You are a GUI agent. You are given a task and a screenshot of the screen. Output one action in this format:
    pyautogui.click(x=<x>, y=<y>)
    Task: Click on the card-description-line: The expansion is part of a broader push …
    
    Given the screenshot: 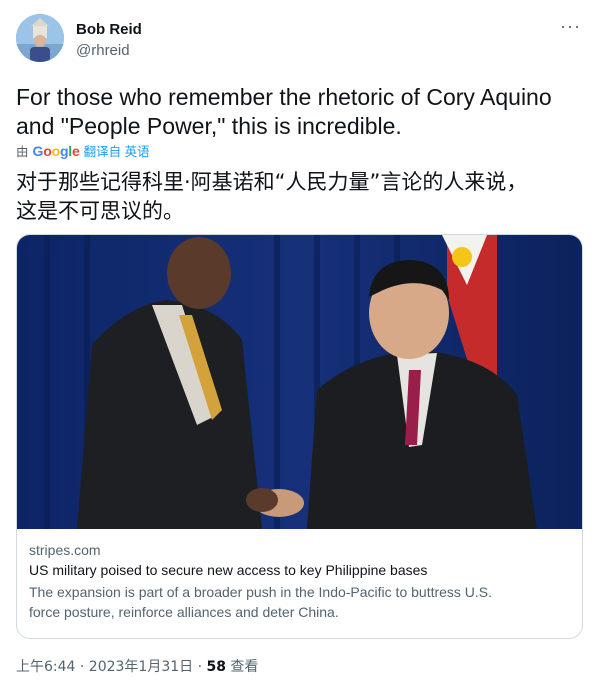 What is the action you would take?
    pyautogui.click(x=261, y=592)
    